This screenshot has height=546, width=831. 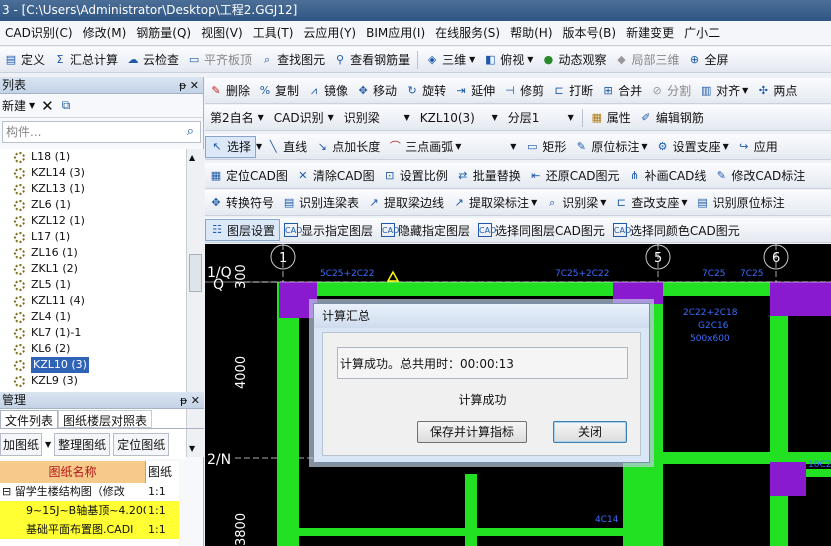 I want to click on extend-button: ⇥ 延伸, so click(x=474, y=91).